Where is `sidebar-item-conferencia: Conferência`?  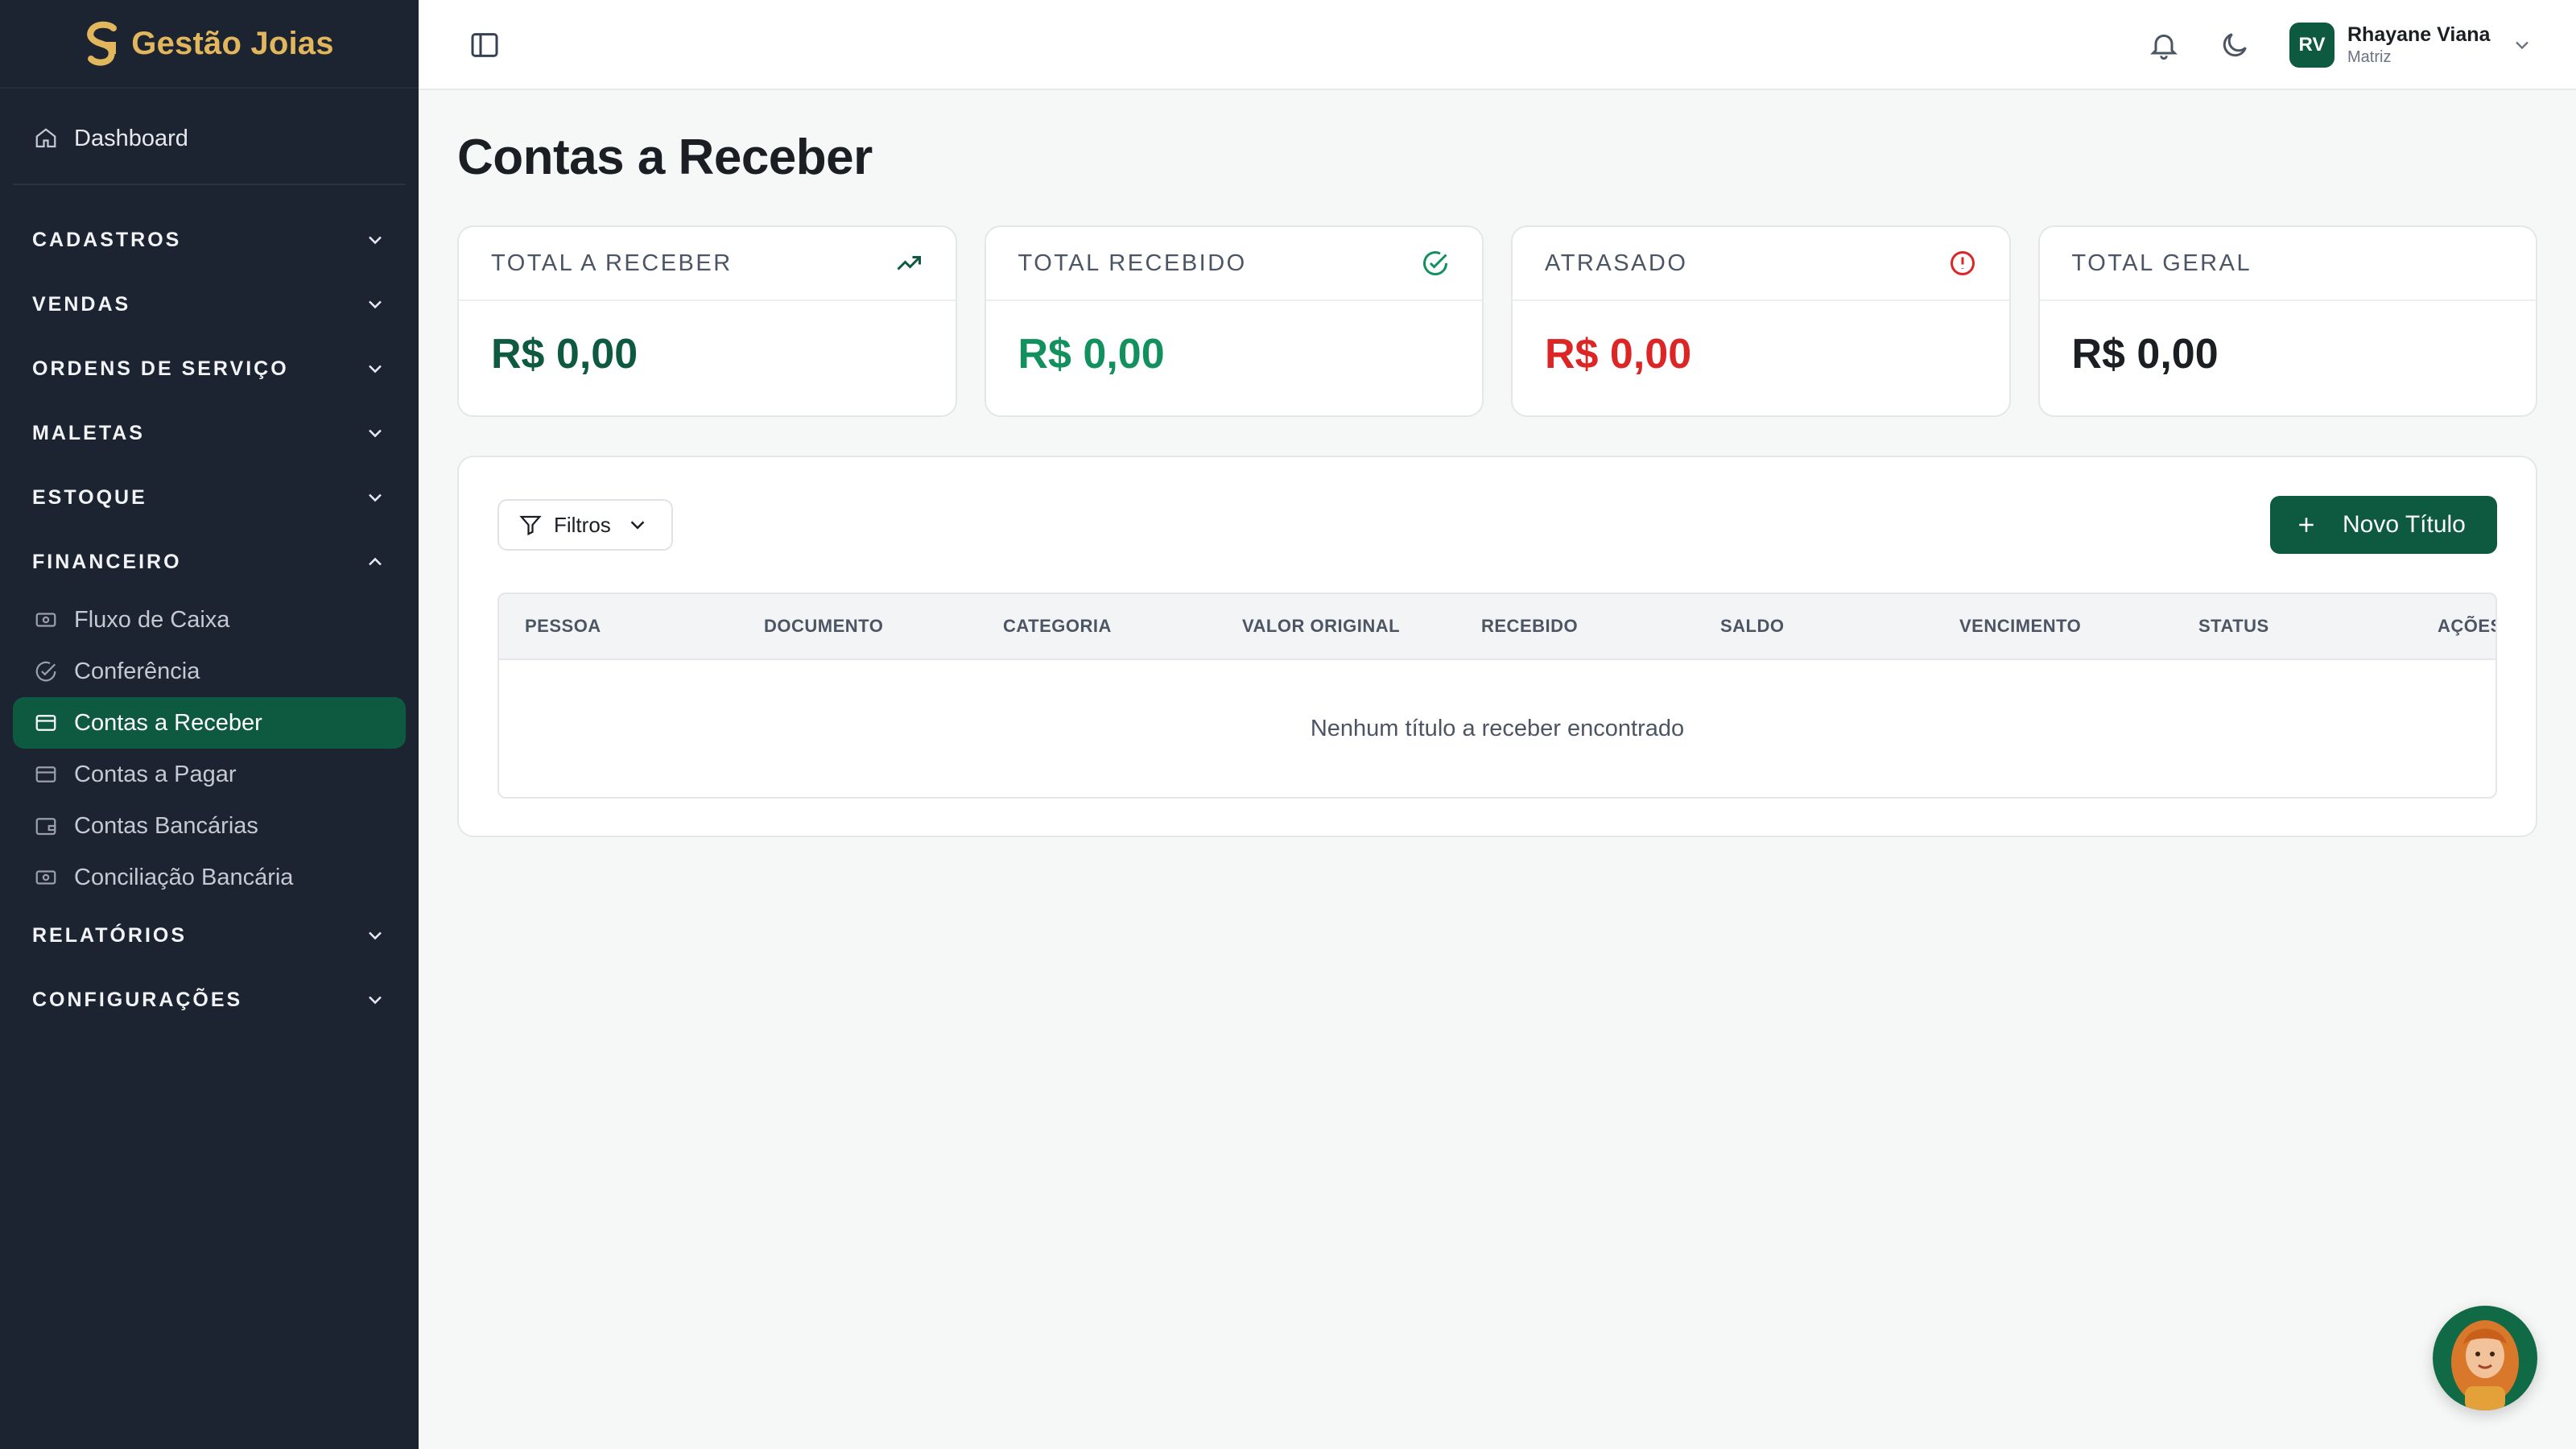
sidebar-item-conferencia: Conferência is located at coordinates (209, 671).